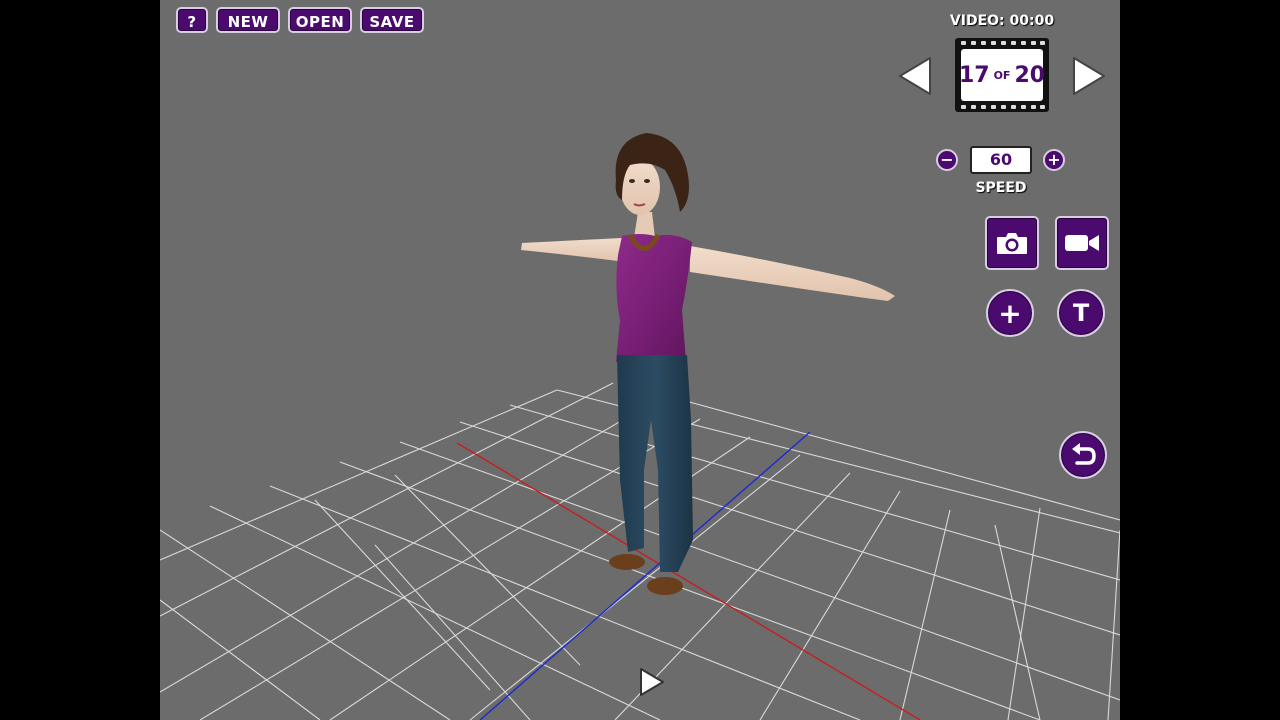 Image resolution: width=1280 pixels, height=720 pixels. What do you see at coordinates (947, 160) in the screenshot?
I see `speed-decrease-button: −` at bounding box center [947, 160].